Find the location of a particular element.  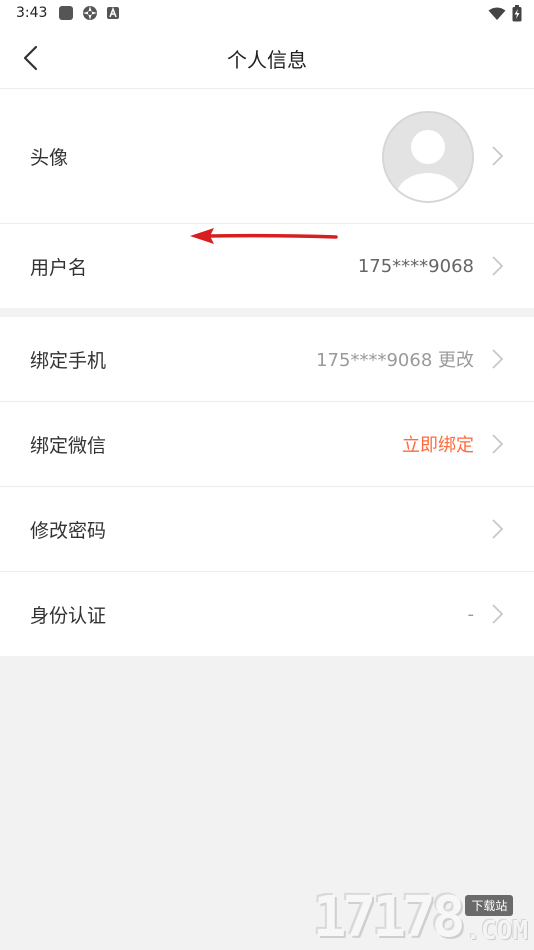

stop-square-icon is located at coordinates (66, 13).